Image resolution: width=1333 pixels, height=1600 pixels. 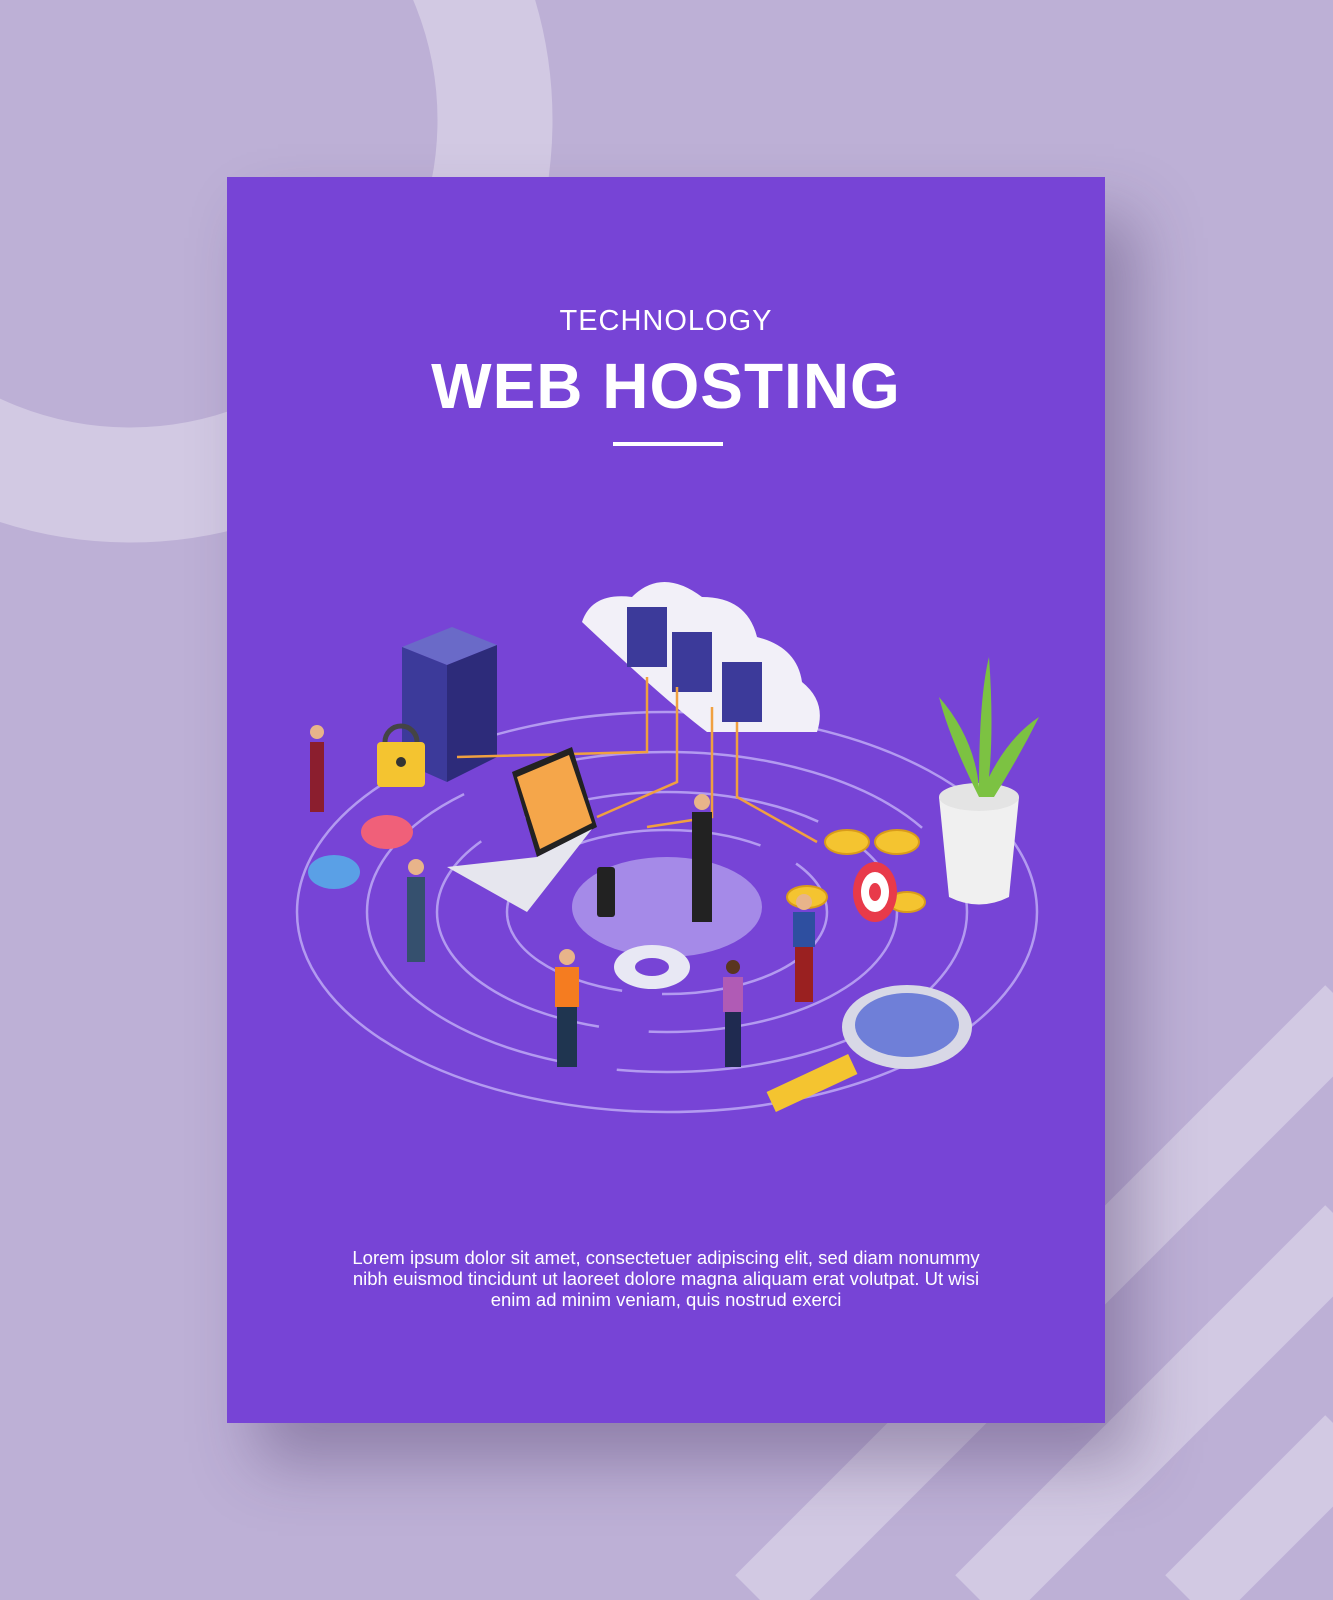 What do you see at coordinates (606, 892) in the screenshot?
I see `smartphone-icon` at bounding box center [606, 892].